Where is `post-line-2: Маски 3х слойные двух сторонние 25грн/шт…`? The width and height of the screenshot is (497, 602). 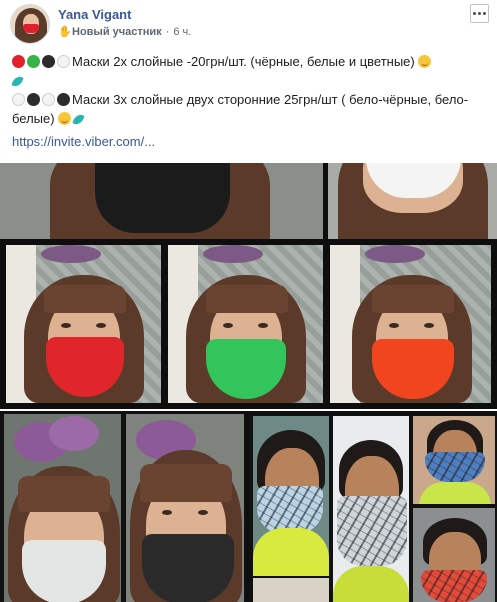
post-line-2: Маски 3х слойные двух сторонние 25грн/шт… is located at coordinates (251, 109).